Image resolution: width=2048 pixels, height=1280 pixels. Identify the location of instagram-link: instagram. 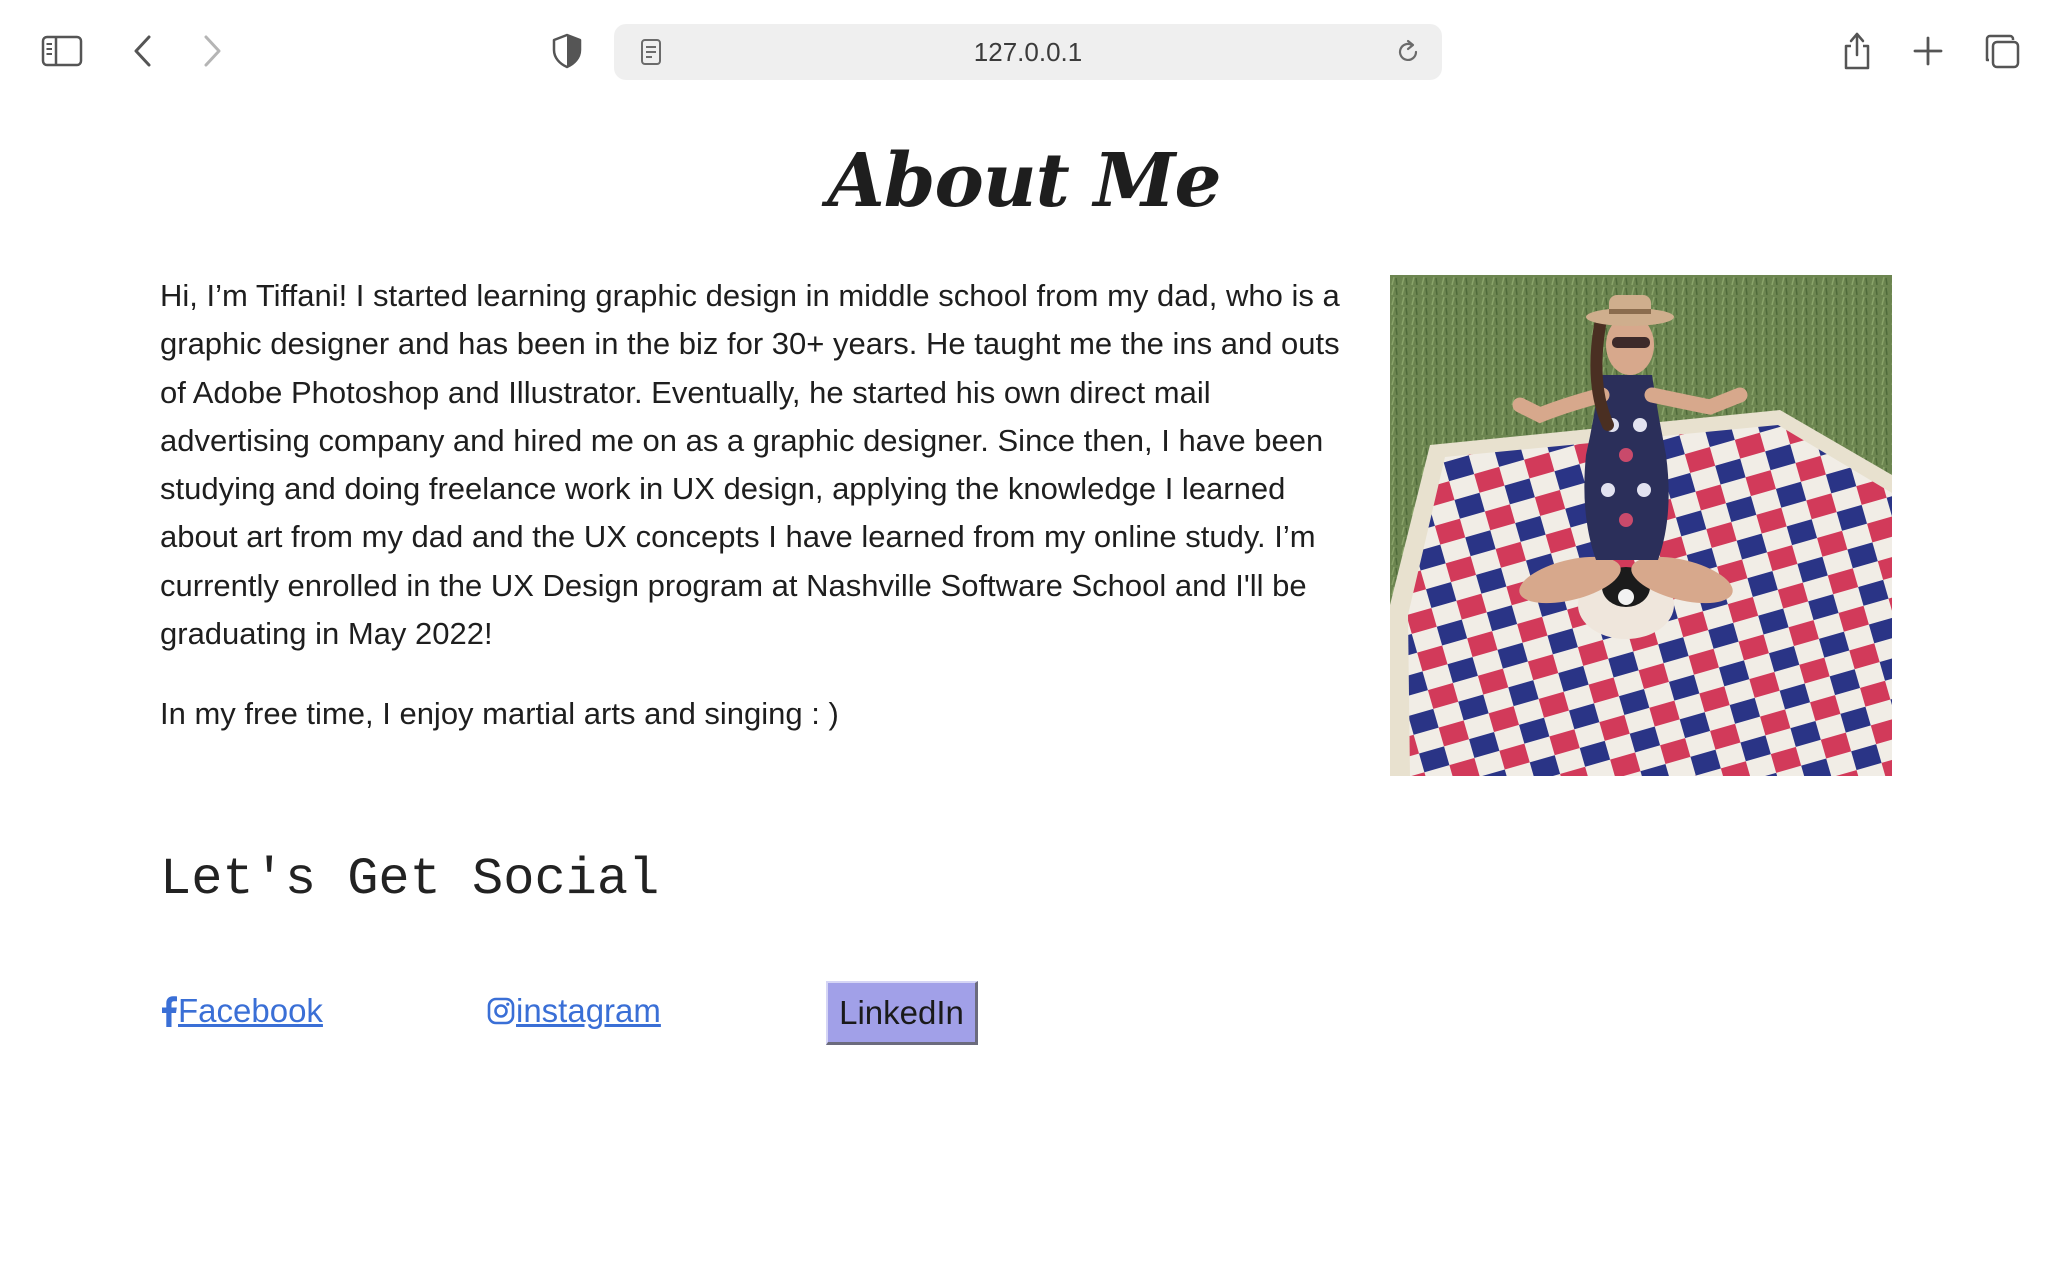
(574, 1011).